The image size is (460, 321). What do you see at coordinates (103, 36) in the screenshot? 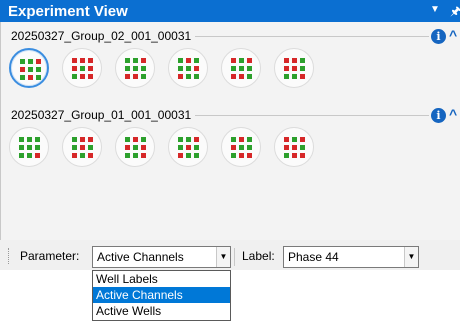
I see `group-name: 20250327_Group_02_001_00031` at bounding box center [103, 36].